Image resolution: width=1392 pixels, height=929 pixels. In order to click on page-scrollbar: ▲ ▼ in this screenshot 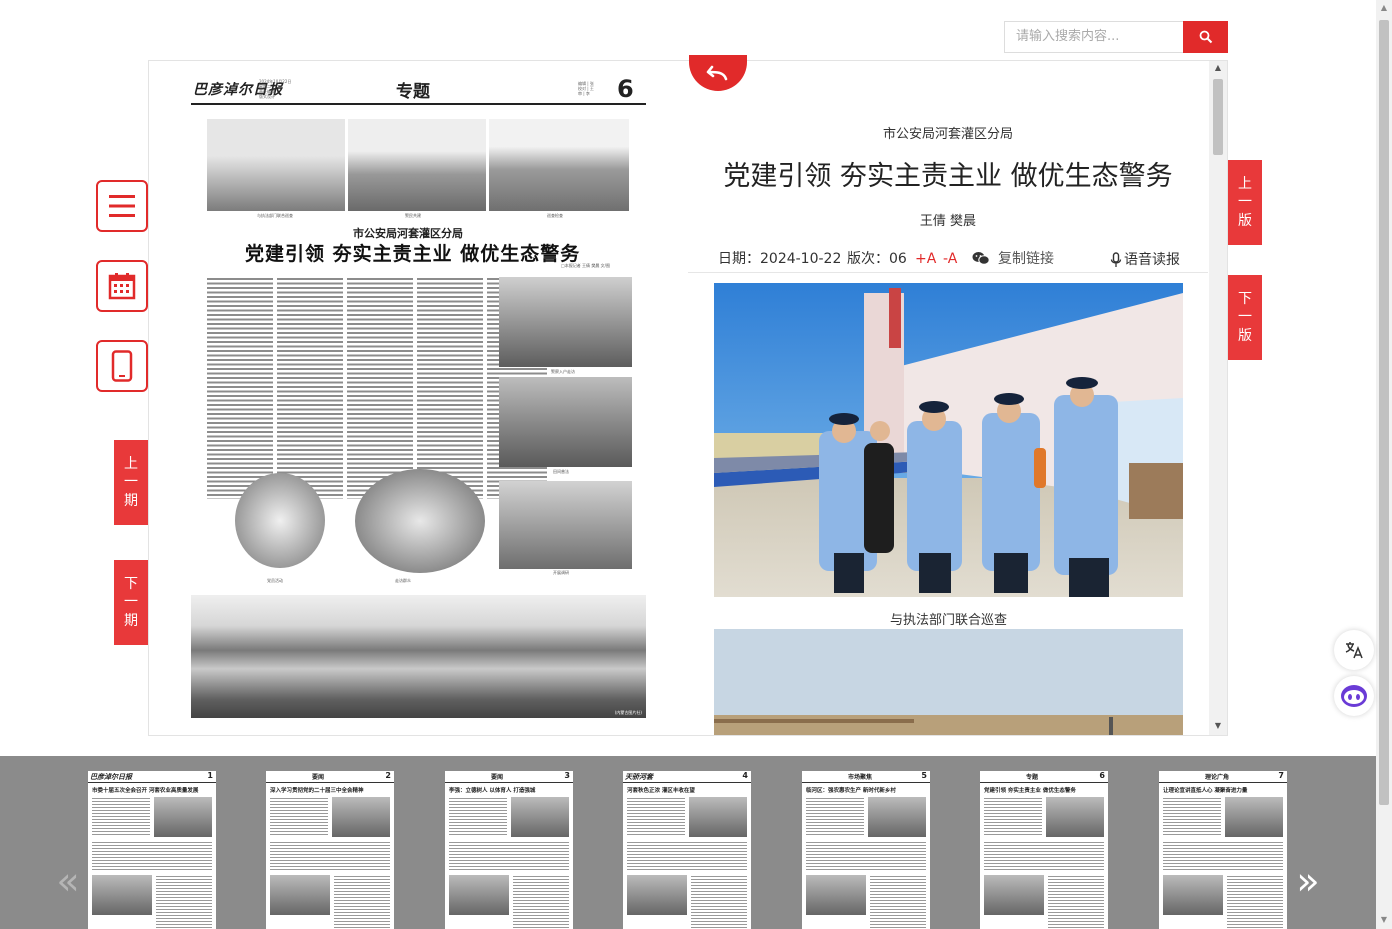, I will do `click(1384, 464)`.